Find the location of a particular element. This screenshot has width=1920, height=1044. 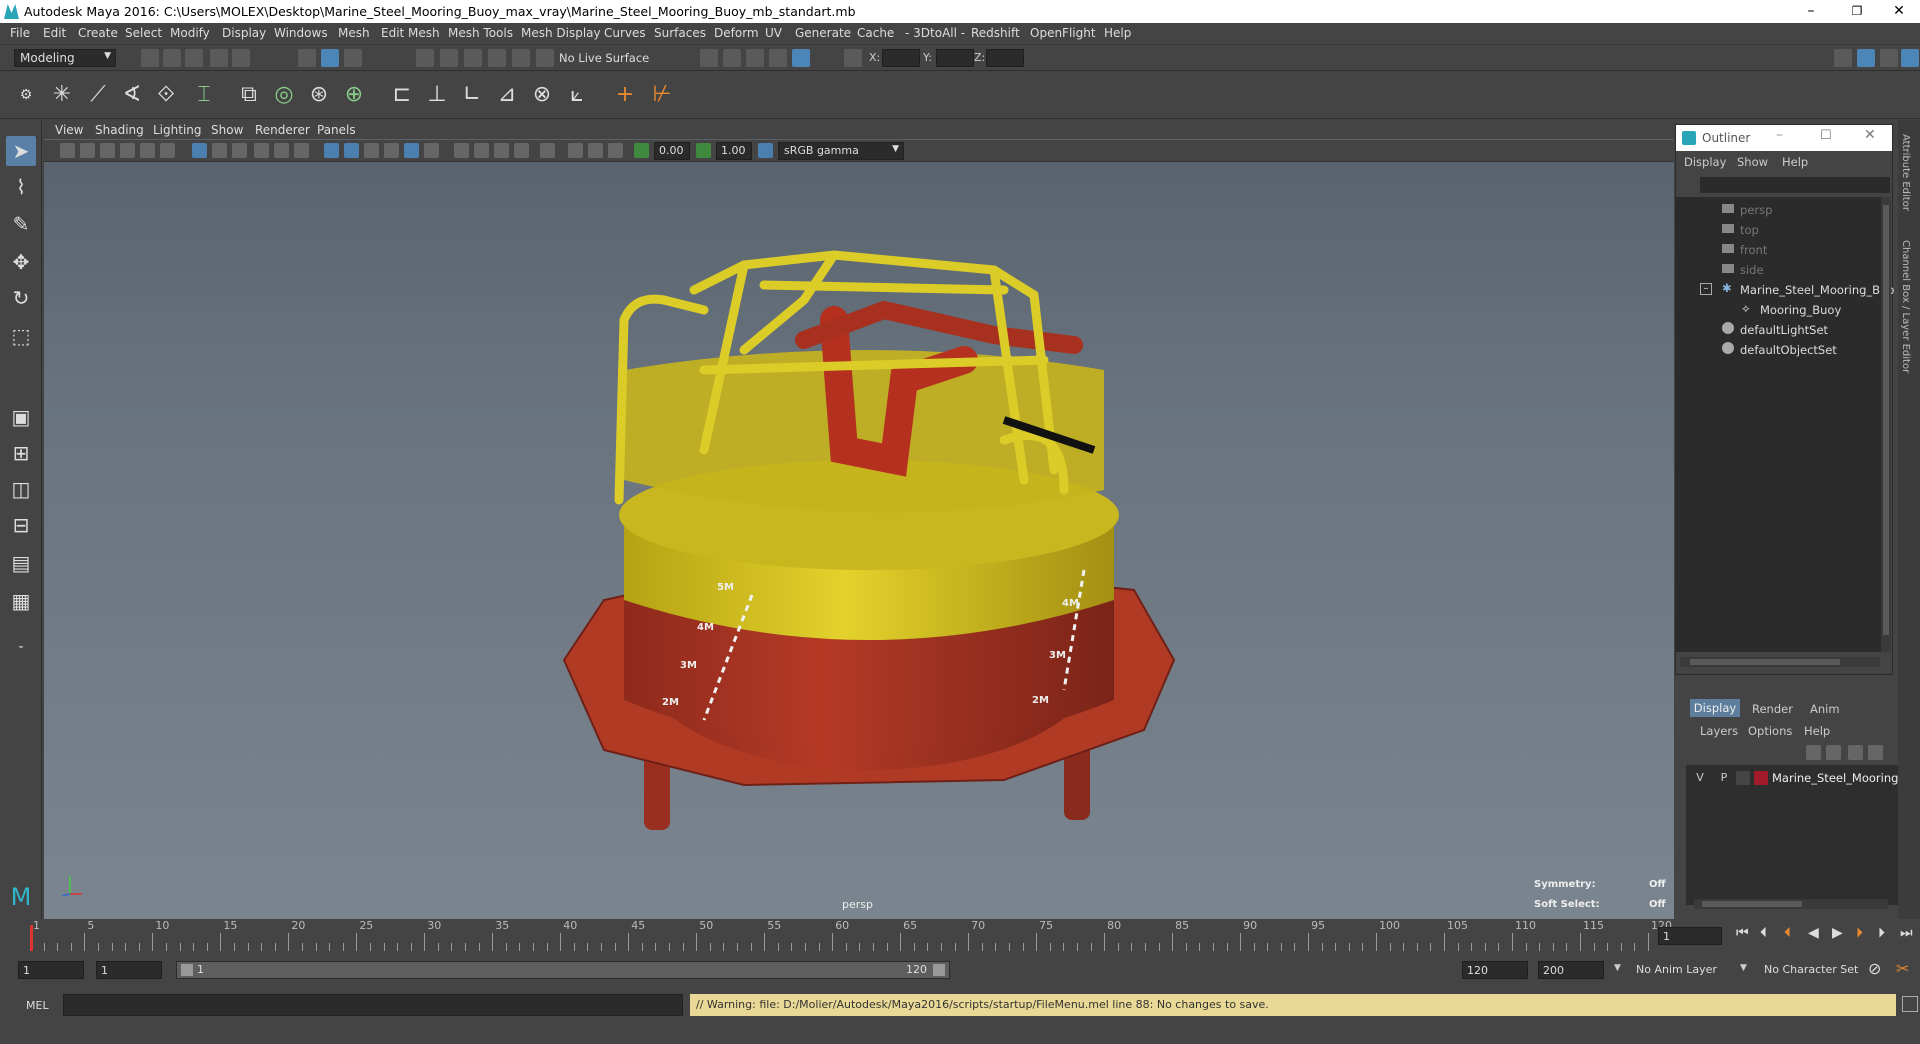

menu-edit: Edit is located at coordinates (54, 33).